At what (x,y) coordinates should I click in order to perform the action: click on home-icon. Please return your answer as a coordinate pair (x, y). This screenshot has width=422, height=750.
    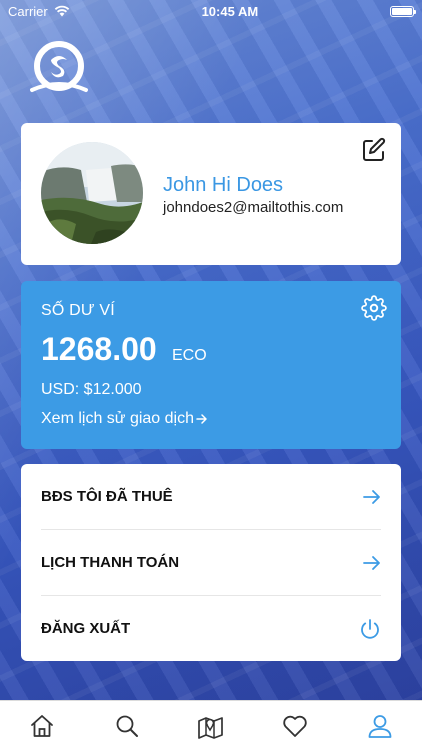
    Looking at the image, I should click on (42, 725).